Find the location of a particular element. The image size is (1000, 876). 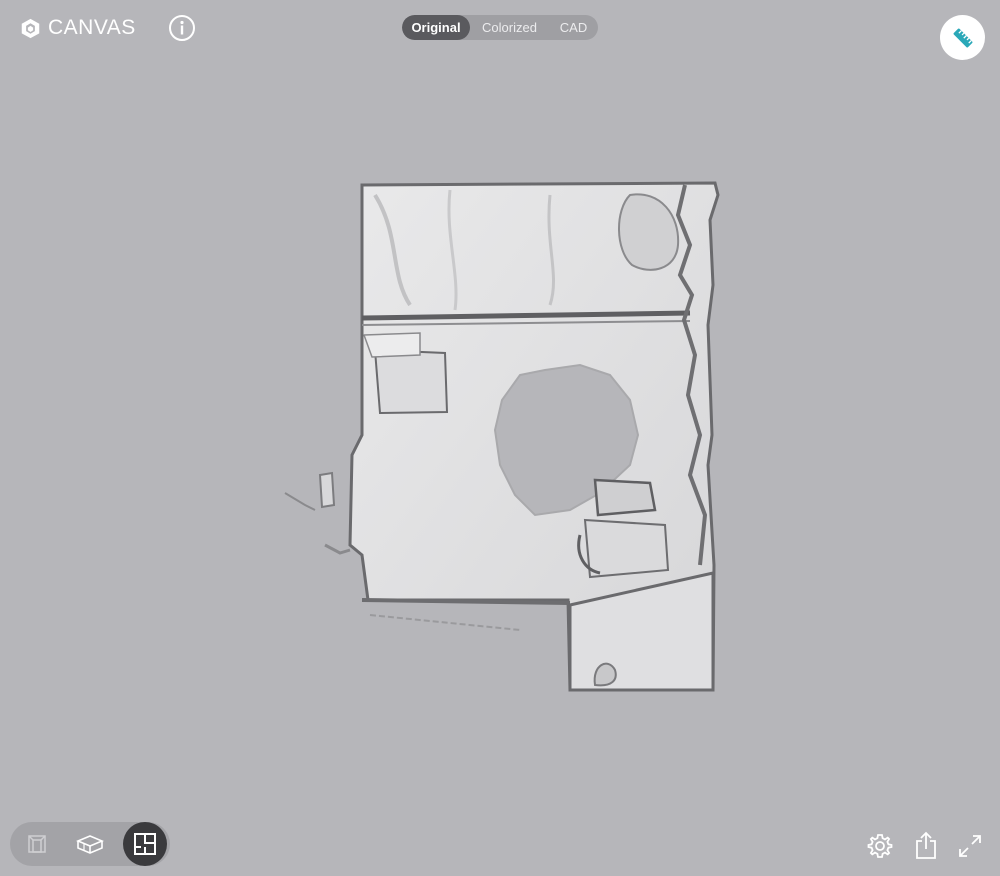

share-icon is located at coordinates (926, 845).